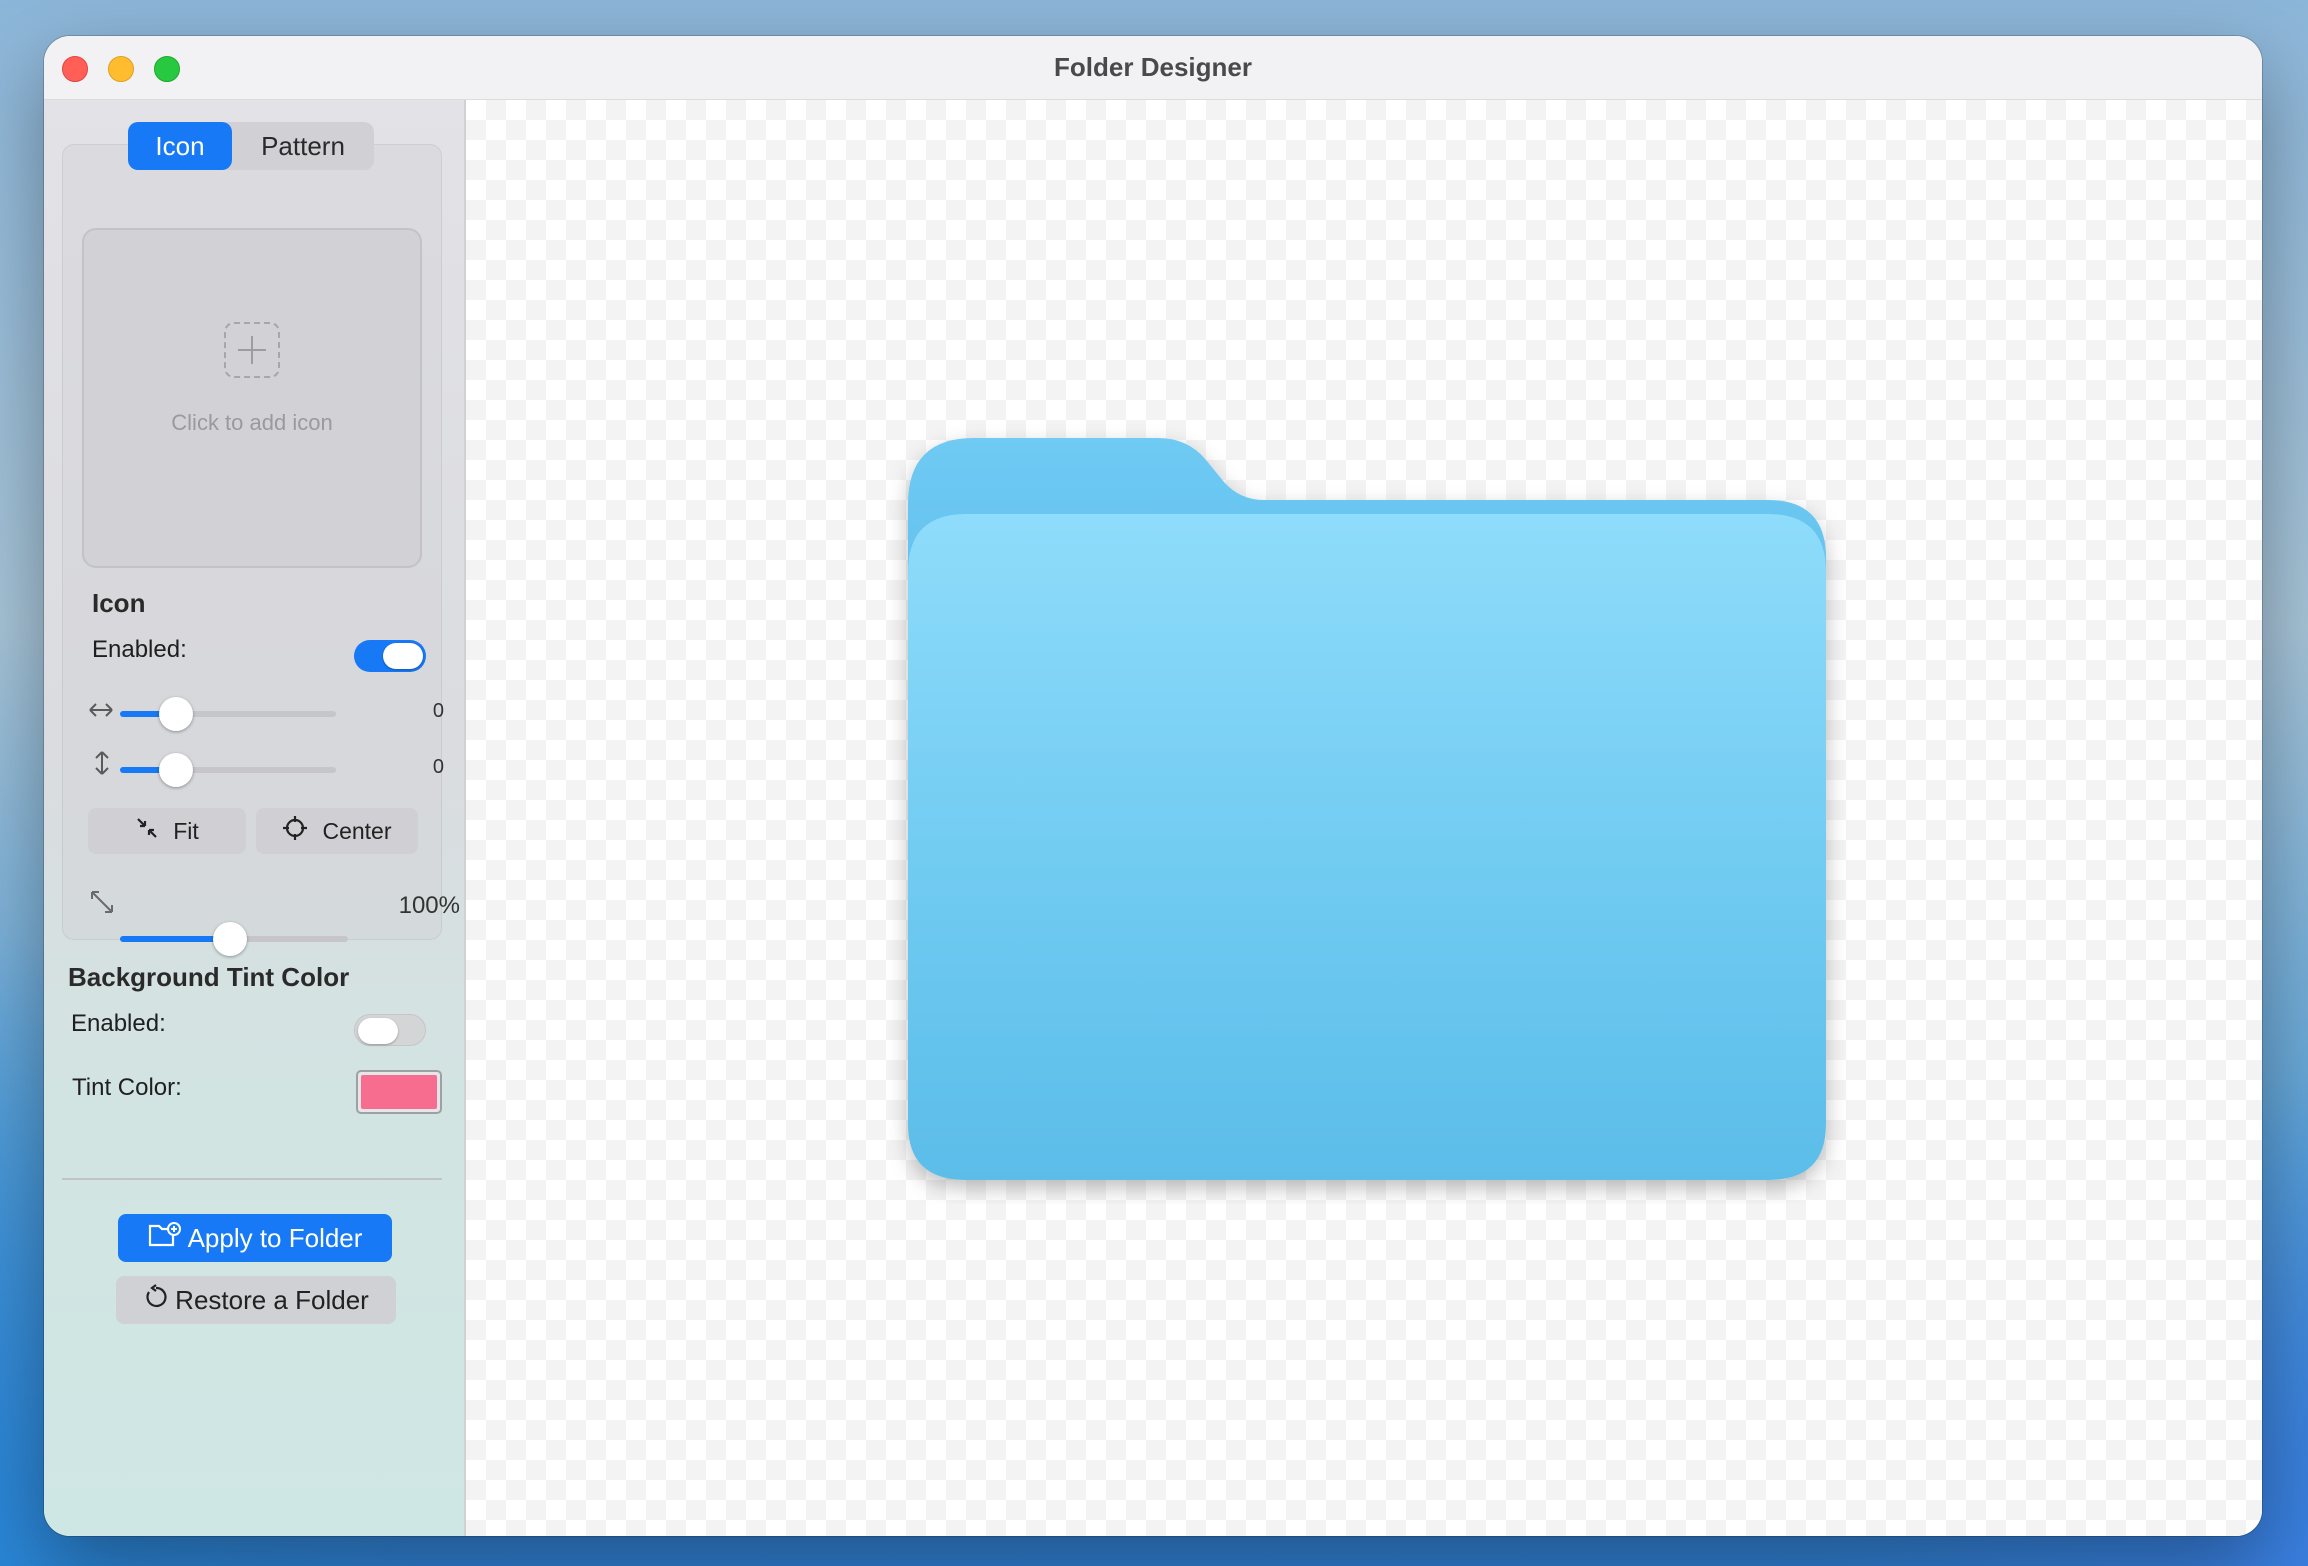 The width and height of the screenshot is (2308, 1566). Describe the element at coordinates (186, 830) in the screenshot. I see `fit-button-label: Fit` at that location.